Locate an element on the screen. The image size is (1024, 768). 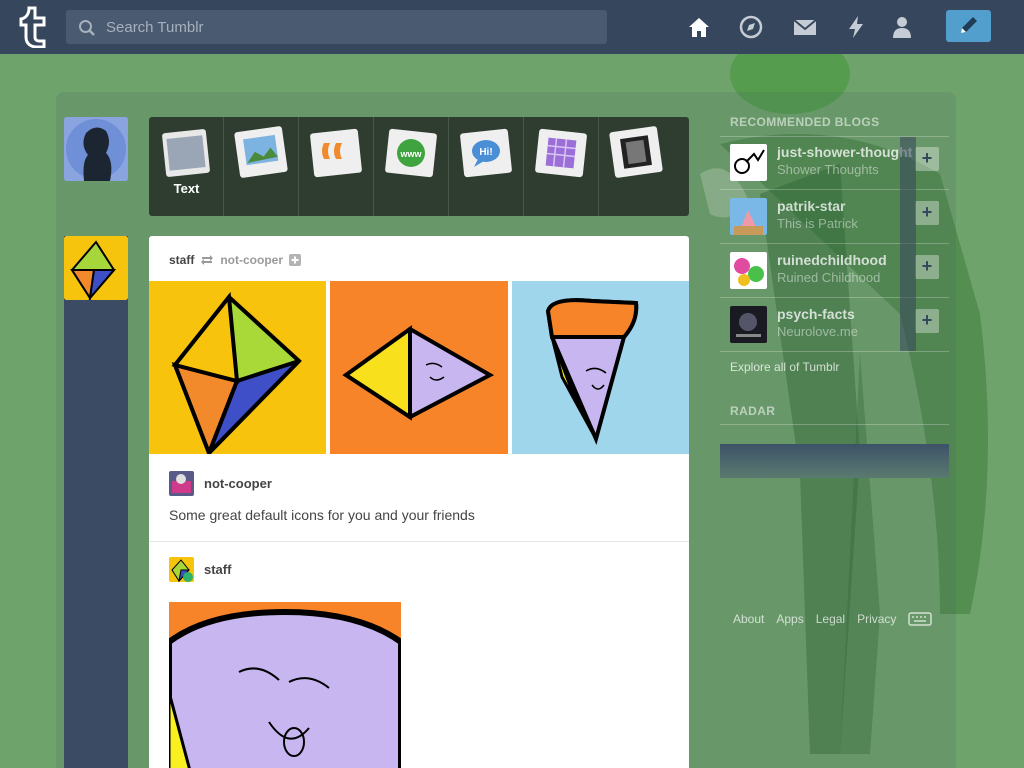
radar-post is located at coordinates (834, 461).